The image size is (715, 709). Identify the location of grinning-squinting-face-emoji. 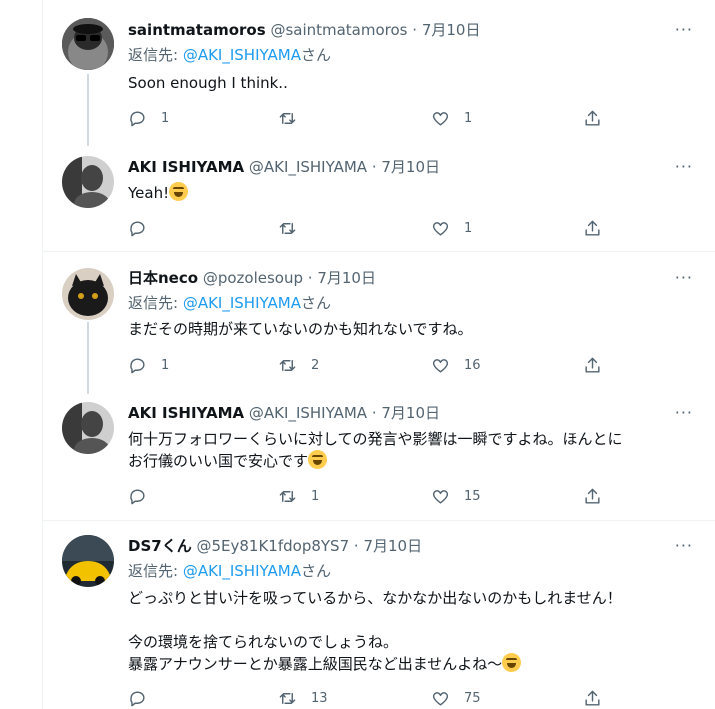
(179, 191).